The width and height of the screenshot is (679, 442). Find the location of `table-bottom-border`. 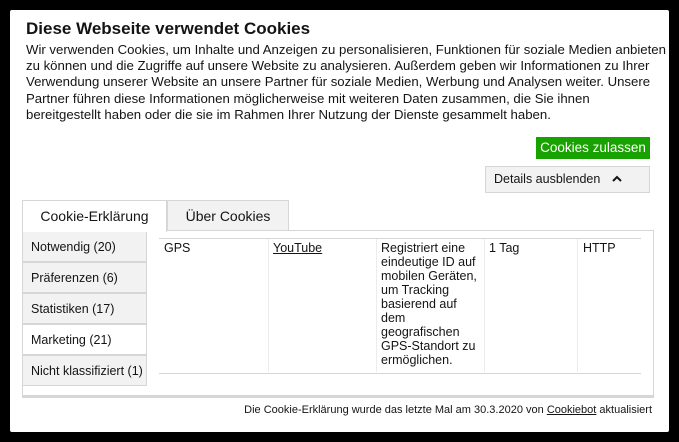

table-bottom-border is located at coordinates (400, 373).